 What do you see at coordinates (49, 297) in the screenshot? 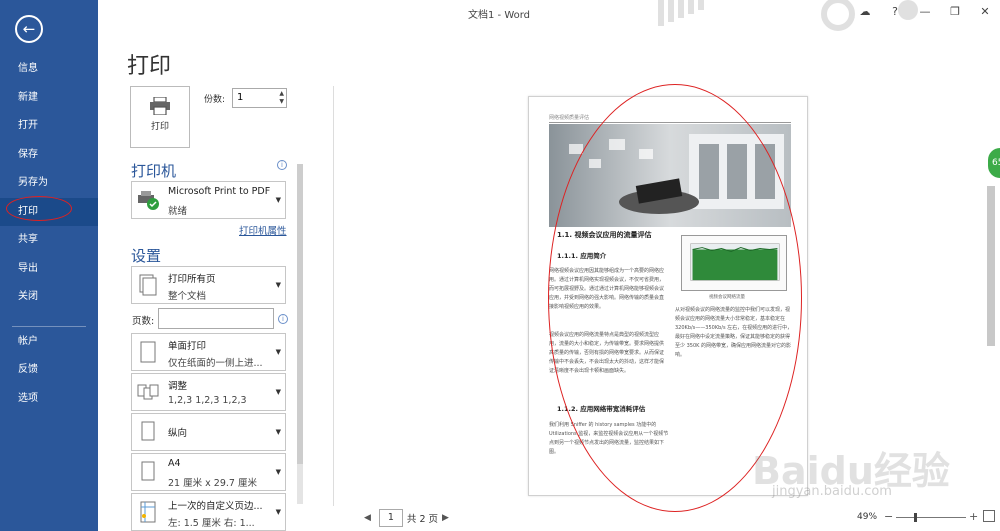
I see `nav-item-close: 关闭` at bounding box center [49, 297].